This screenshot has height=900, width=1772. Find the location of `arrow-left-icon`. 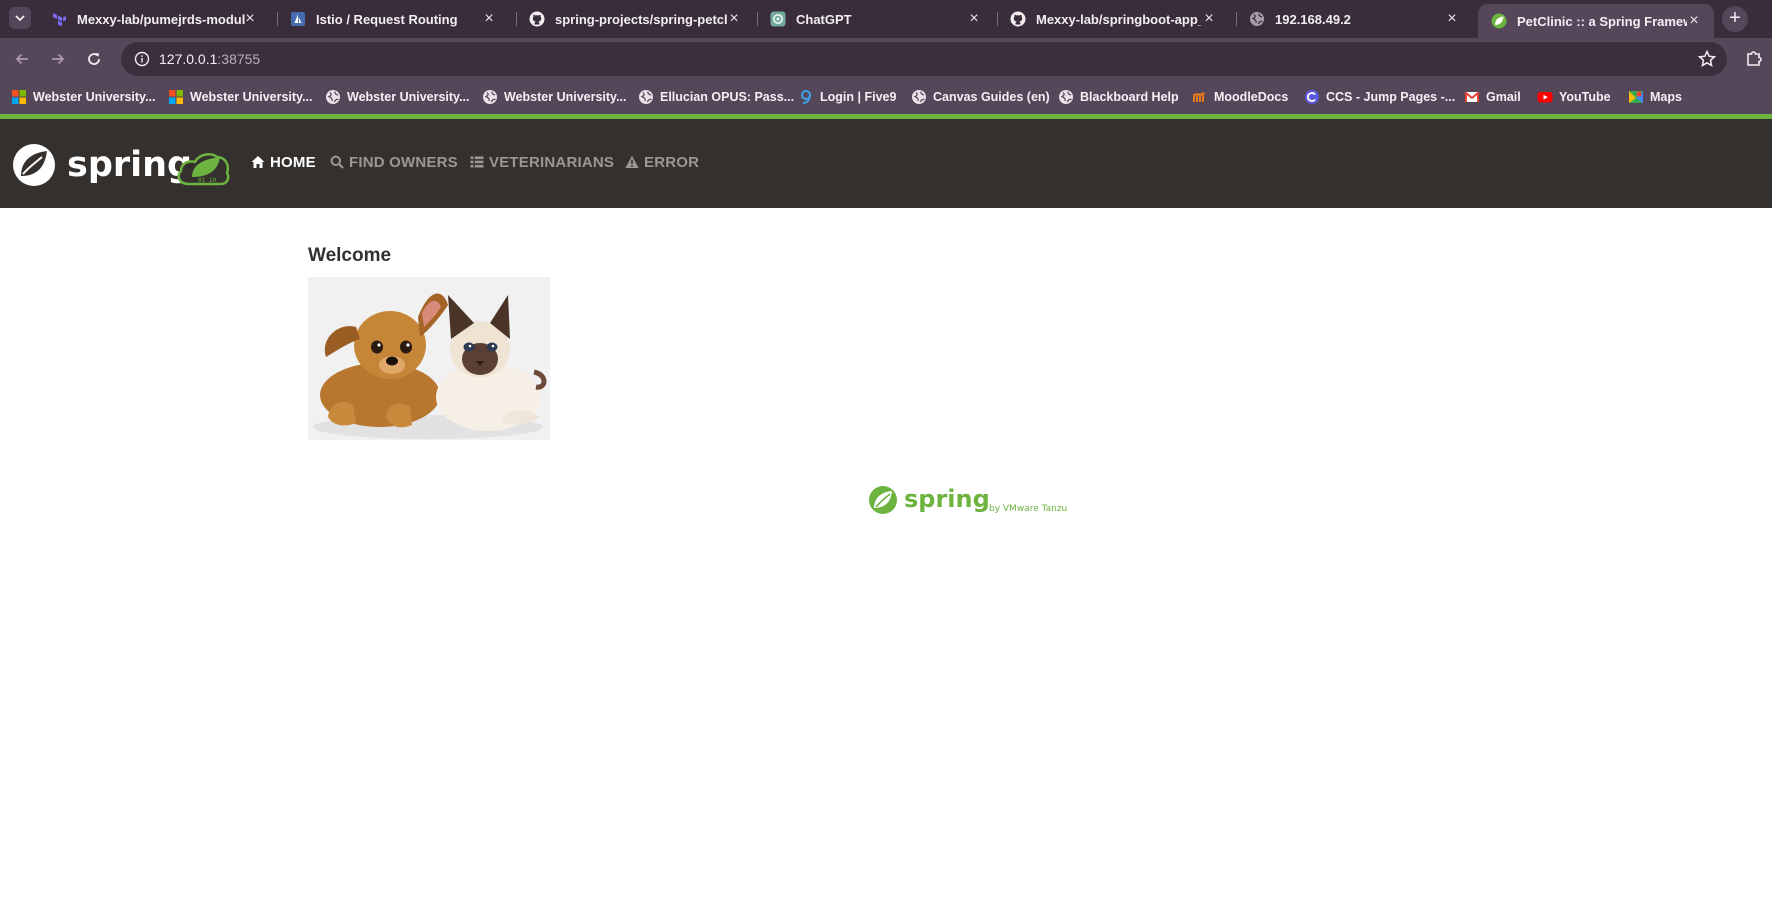

arrow-left-icon is located at coordinates (21, 59).